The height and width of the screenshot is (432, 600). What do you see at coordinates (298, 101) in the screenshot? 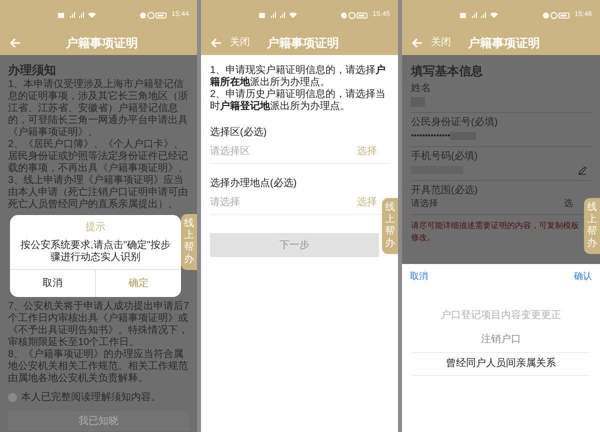
I see `instruction-text: 2、申请历史户籍证明信息的，请选择当时户籍登记地派出所为办理点。` at bounding box center [298, 101].